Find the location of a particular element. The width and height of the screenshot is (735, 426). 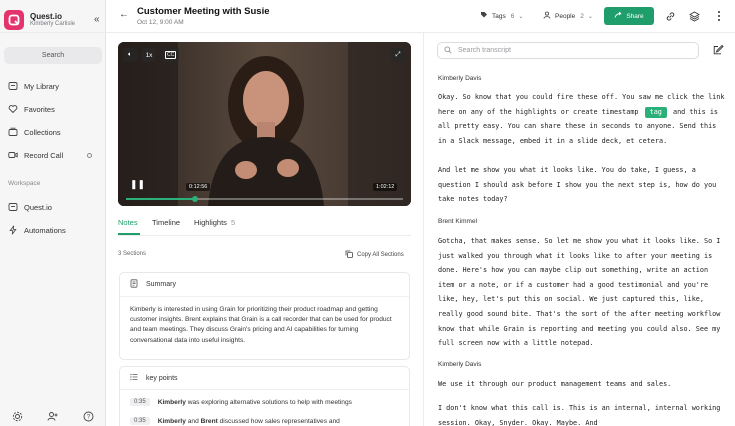

copy-all-sections-button: Copy All Sections is located at coordinates (374, 255).